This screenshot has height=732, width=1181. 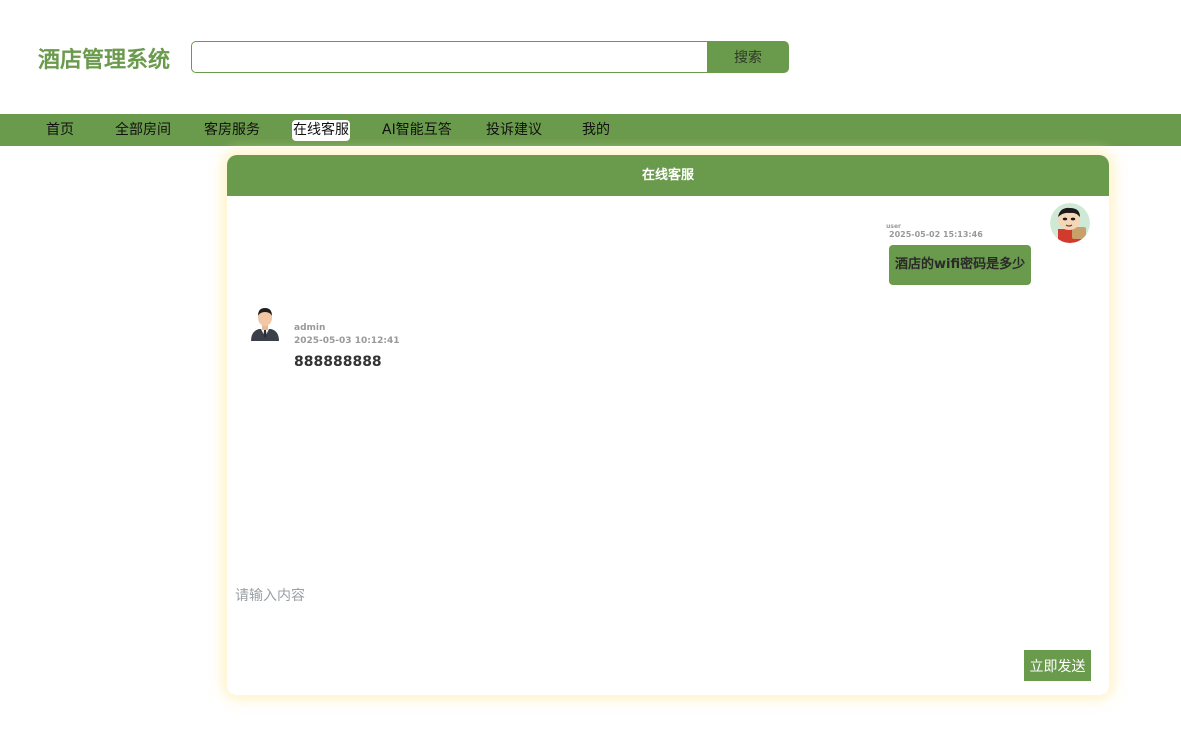 What do you see at coordinates (596, 130) in the screenshot?
I see `nav-item-profile: 我的` at bounding box center [596, 130].